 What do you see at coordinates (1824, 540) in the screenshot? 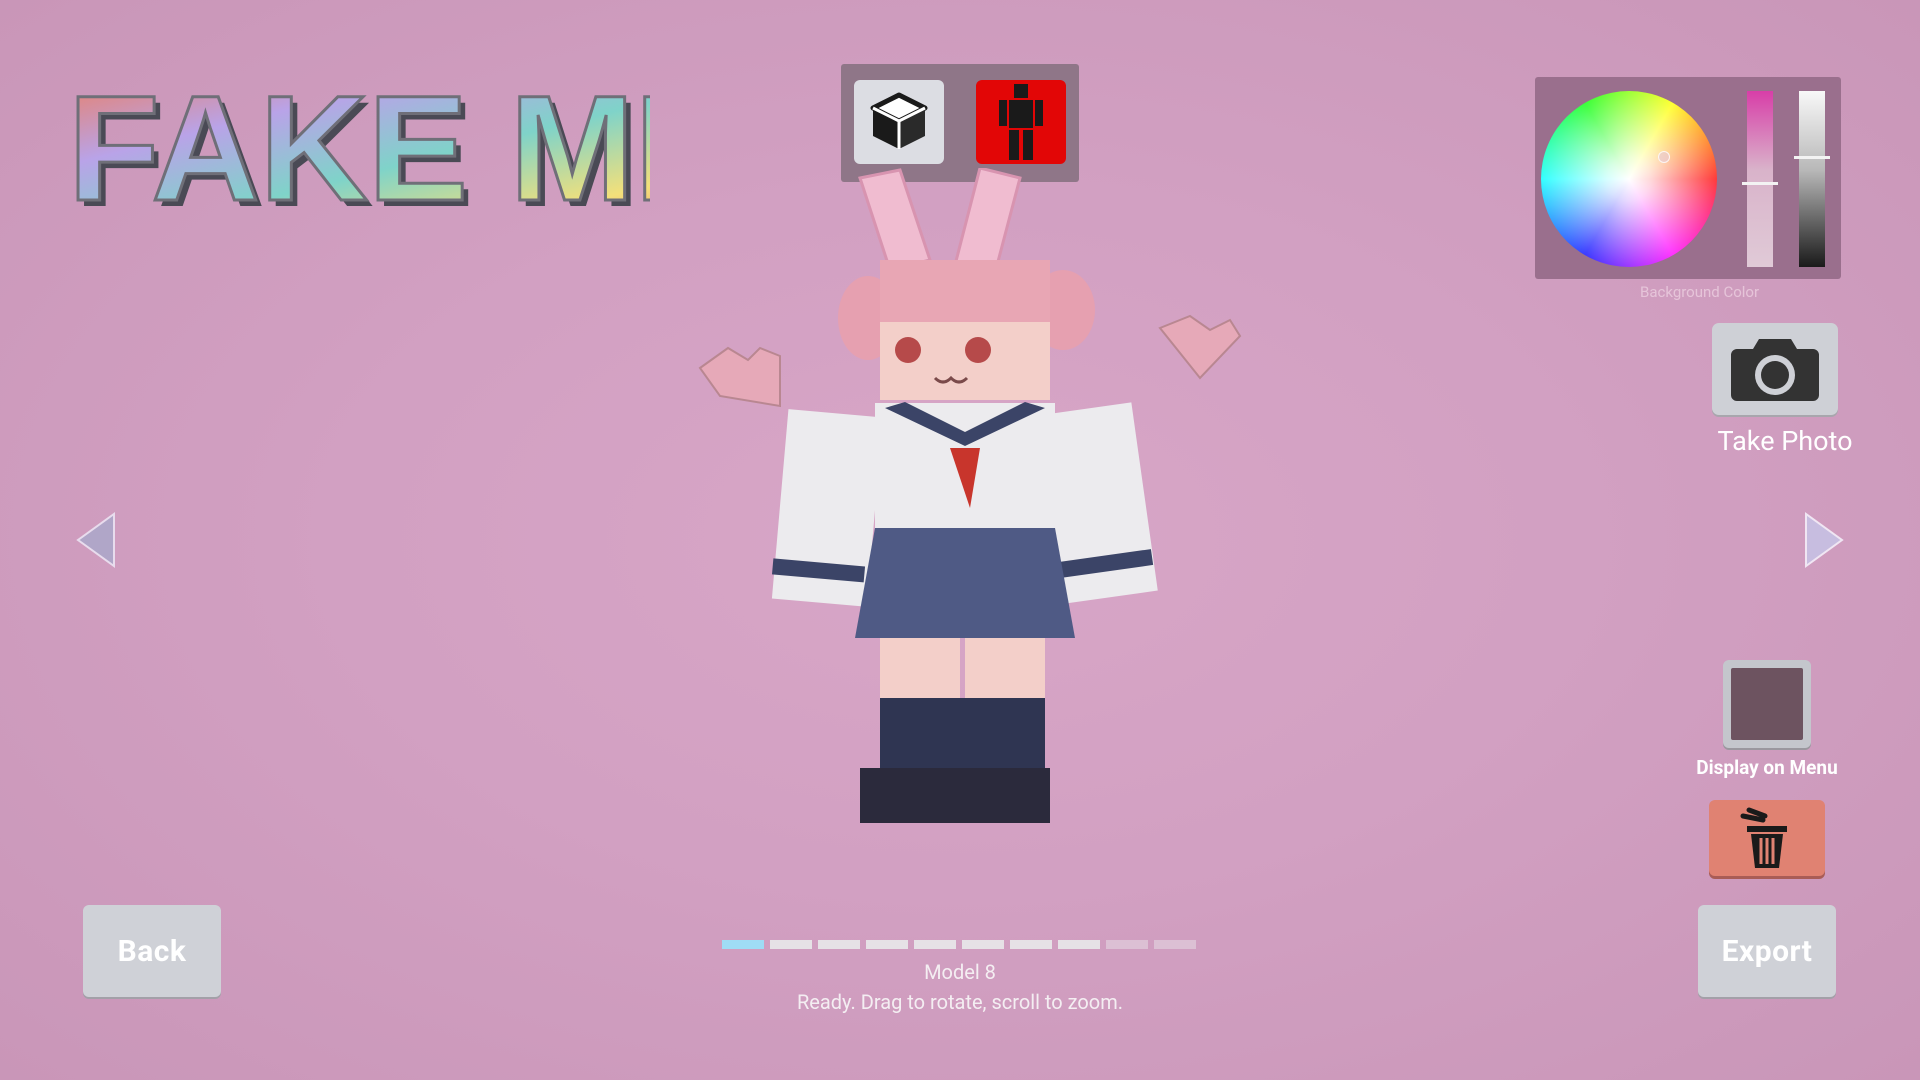
I see `next-model-arrow-icon` at bounding box center [1824, 540].